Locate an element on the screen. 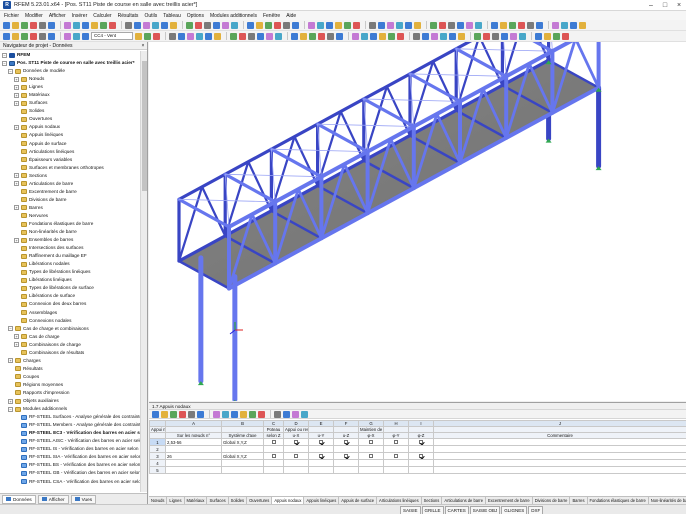  row-number: 1 is located at coordinates (157, 442).